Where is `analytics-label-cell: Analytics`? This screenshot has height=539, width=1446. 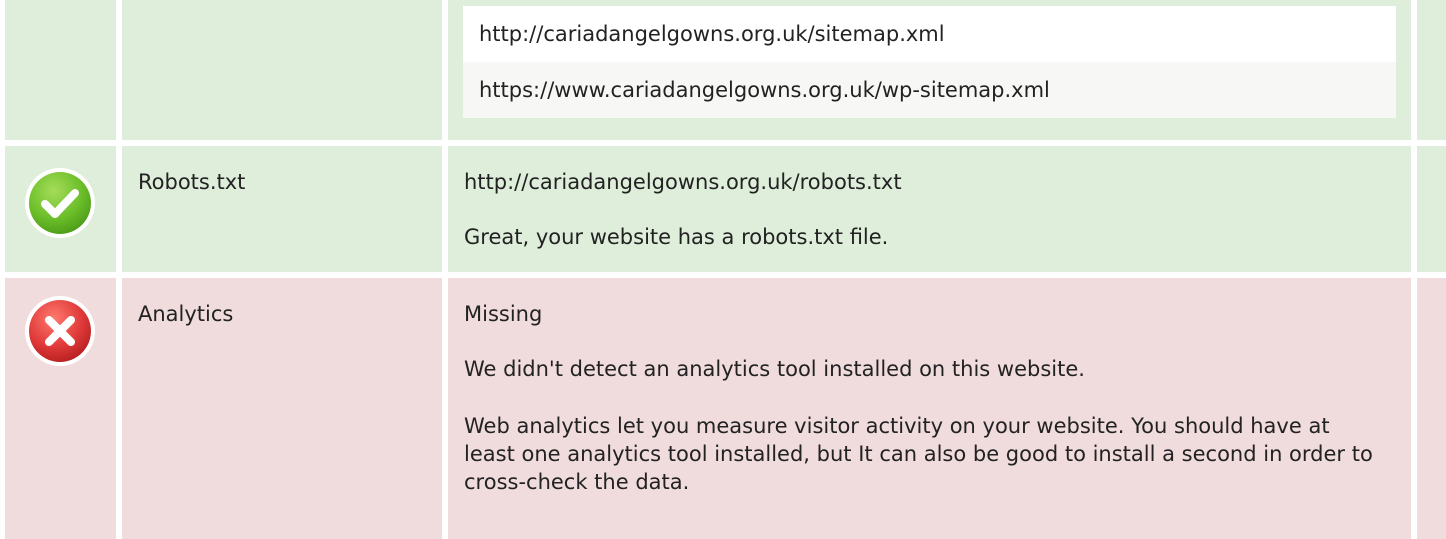
analytics-label-cell: Analytics is located at coordinates (282, 408).